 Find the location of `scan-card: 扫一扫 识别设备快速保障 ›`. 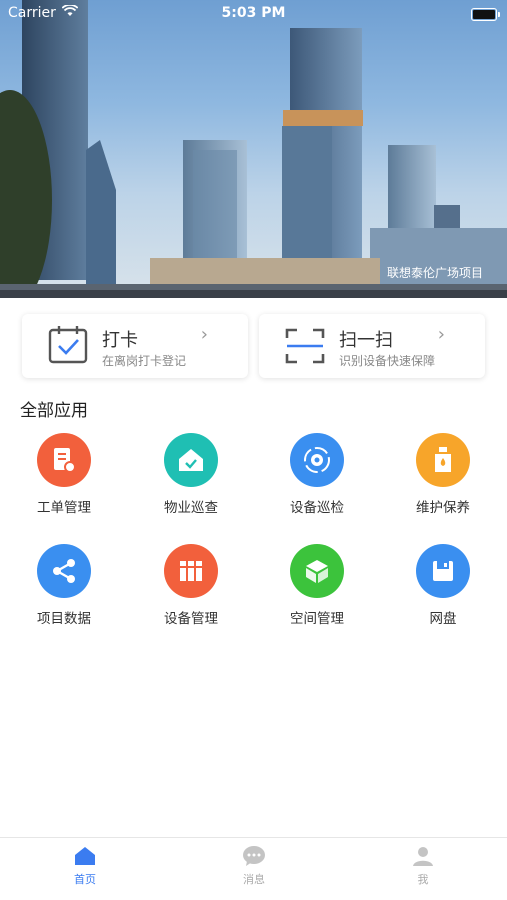

scan-card: 扫一扫 识别设备快速保障 › is located at coordinates (372, 346).